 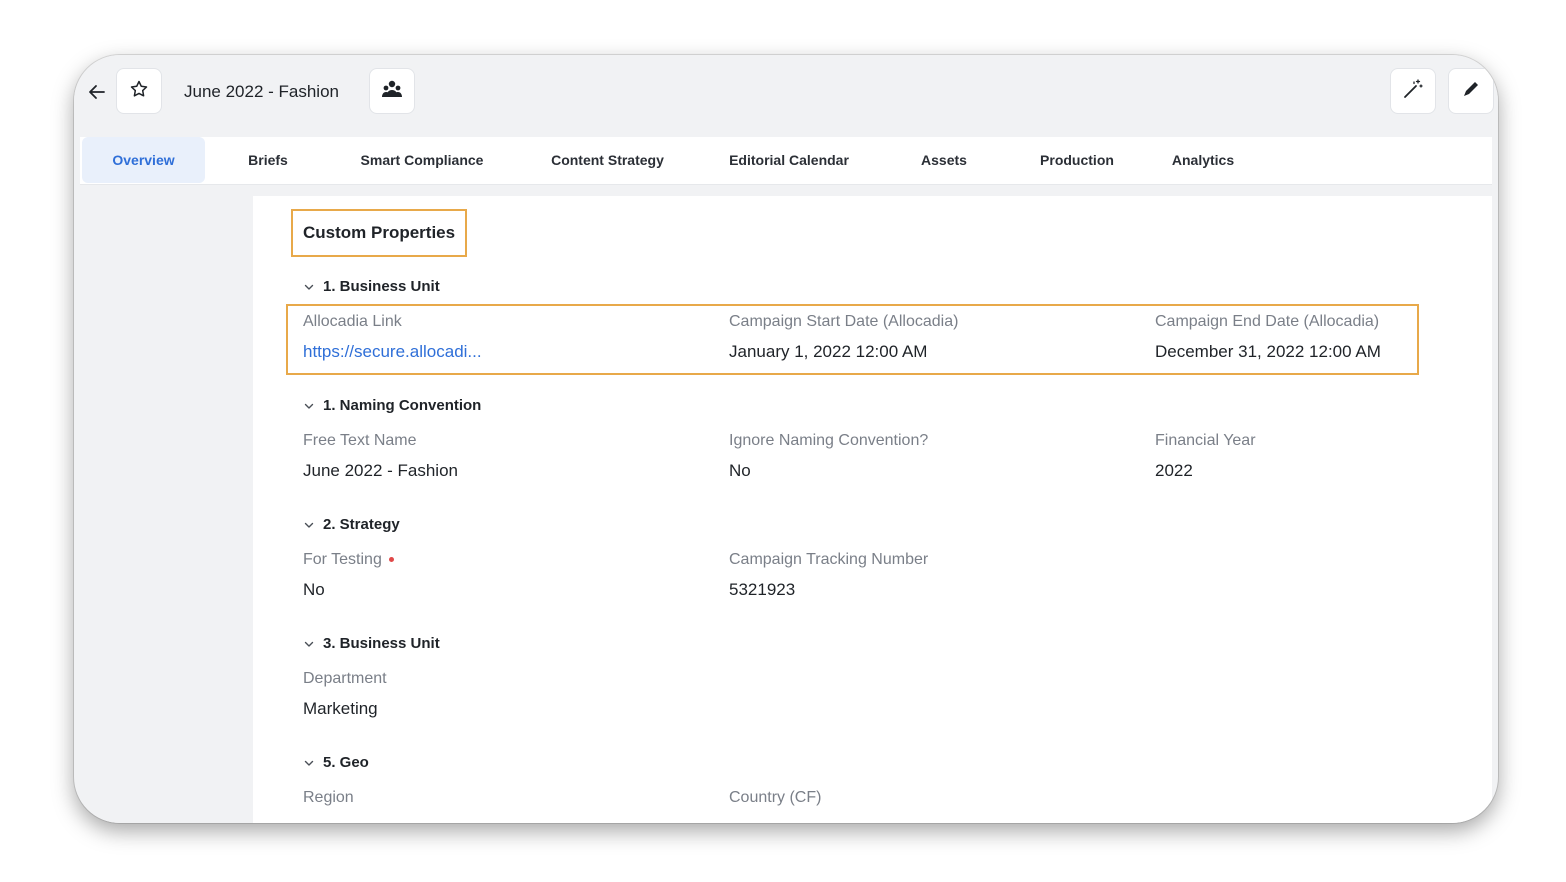 I want to click on magic-wand-icon, so click(x=1413, y=91).